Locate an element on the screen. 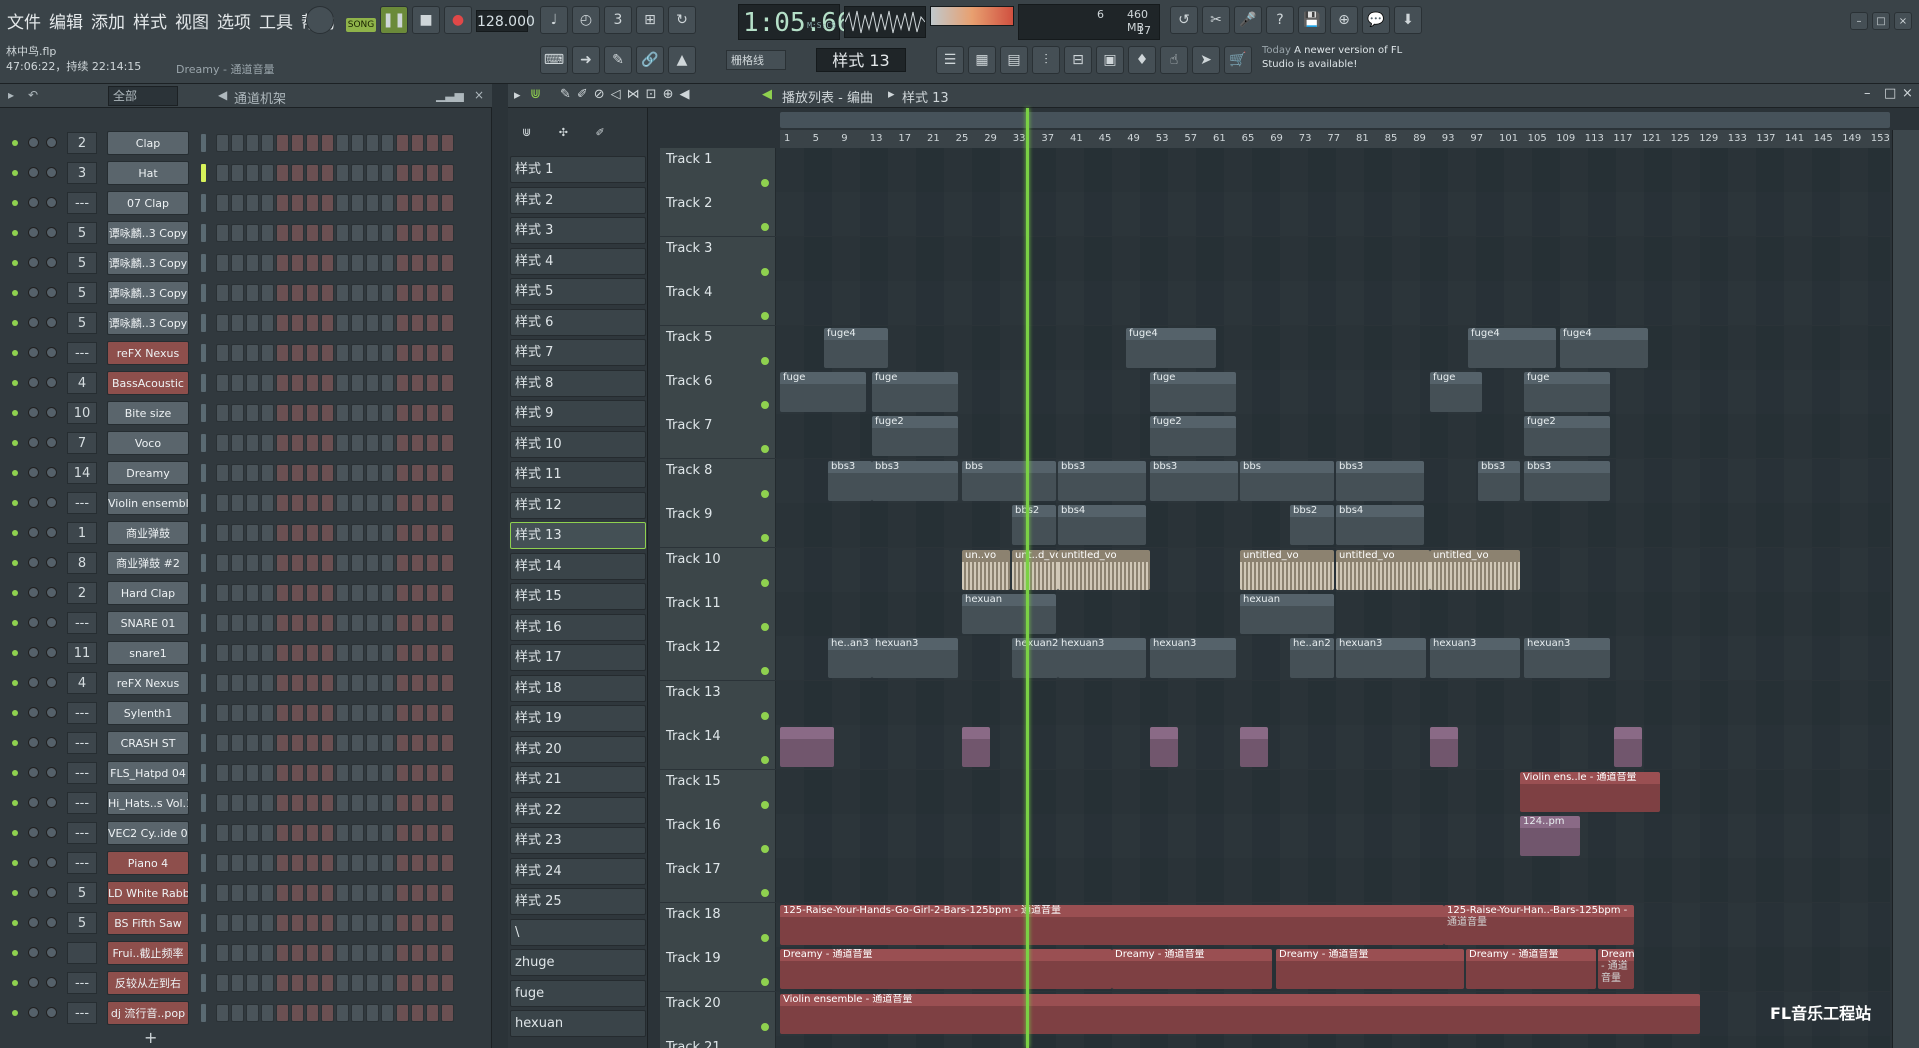  split-icon: ✣ is located at coordinates (563, 132).